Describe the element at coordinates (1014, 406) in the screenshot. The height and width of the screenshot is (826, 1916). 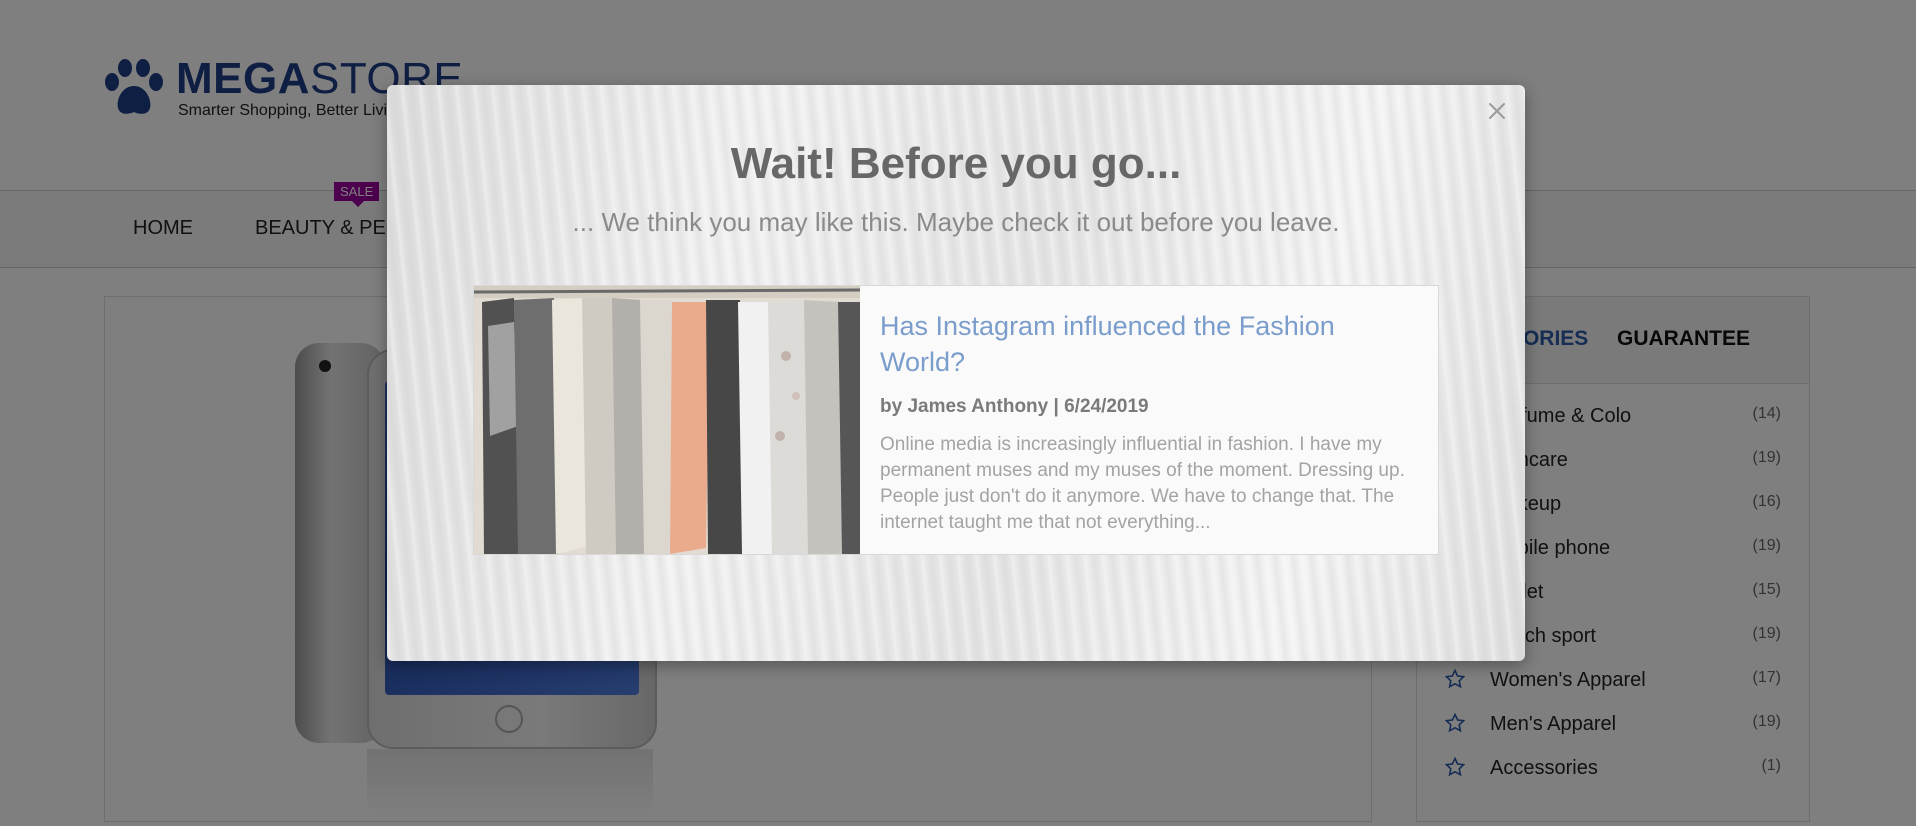
I see `post-meta: by James Anthony | 6/24/2019` at that location.